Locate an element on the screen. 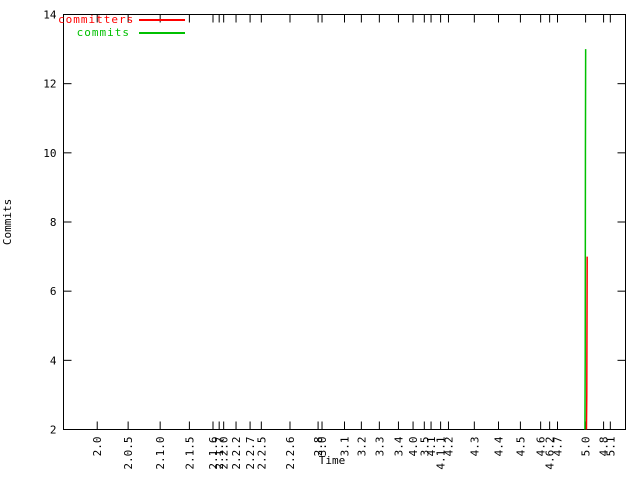 The width and height of the screenshot is (640, 480). y-tick-label: 6 is located at coordinates (53, 291).